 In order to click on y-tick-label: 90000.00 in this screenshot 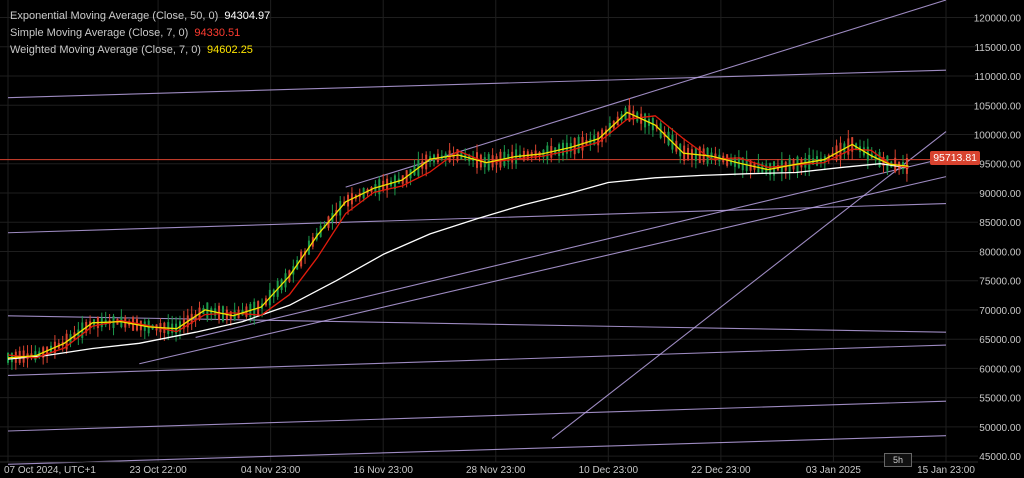, I will do `click(1000, 194)`.